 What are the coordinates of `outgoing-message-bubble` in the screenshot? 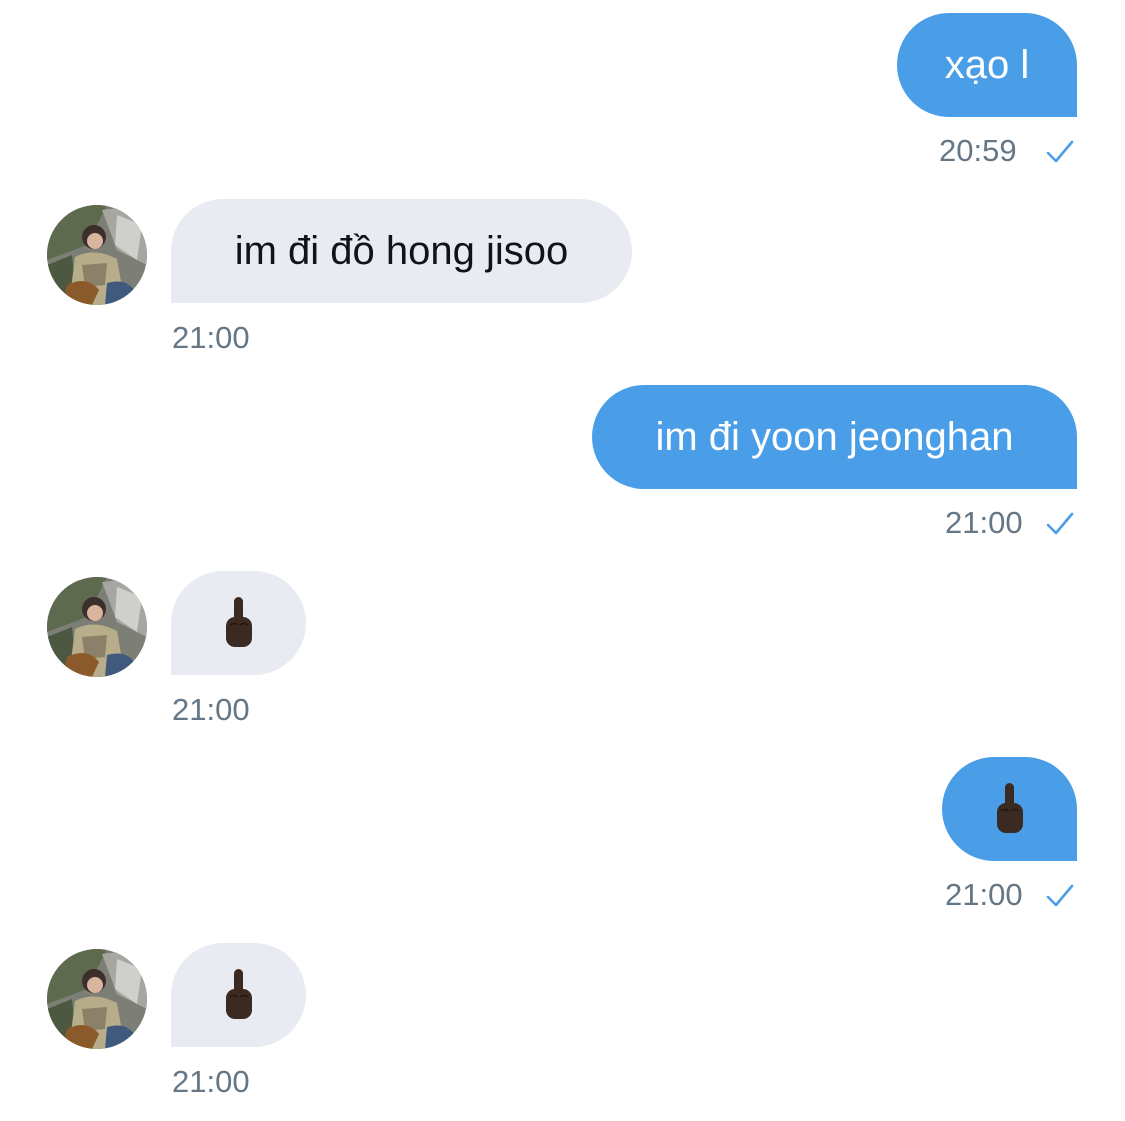 It's located at (1009, 809).